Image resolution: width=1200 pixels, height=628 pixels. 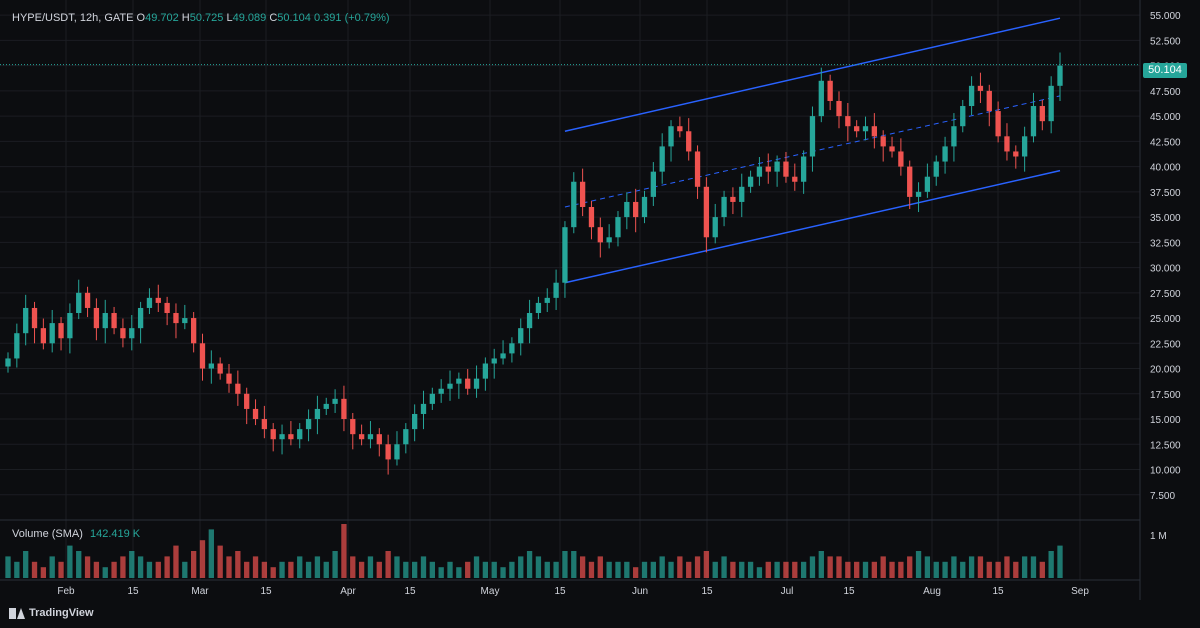 What do you see at coordinates (1165, 168) in the screenshot?
I see `price-tick-label: 40.000` at bounding box center [1165, 168].